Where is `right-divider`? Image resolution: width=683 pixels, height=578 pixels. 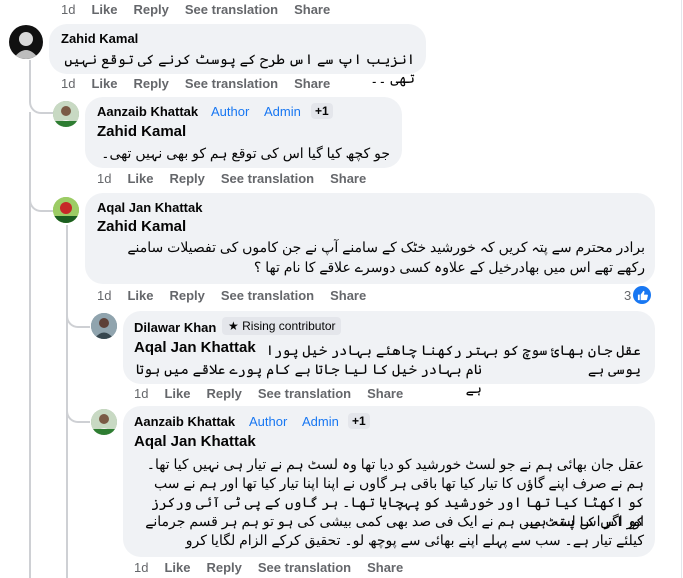 right-divider is located at coordinates (681, 289).